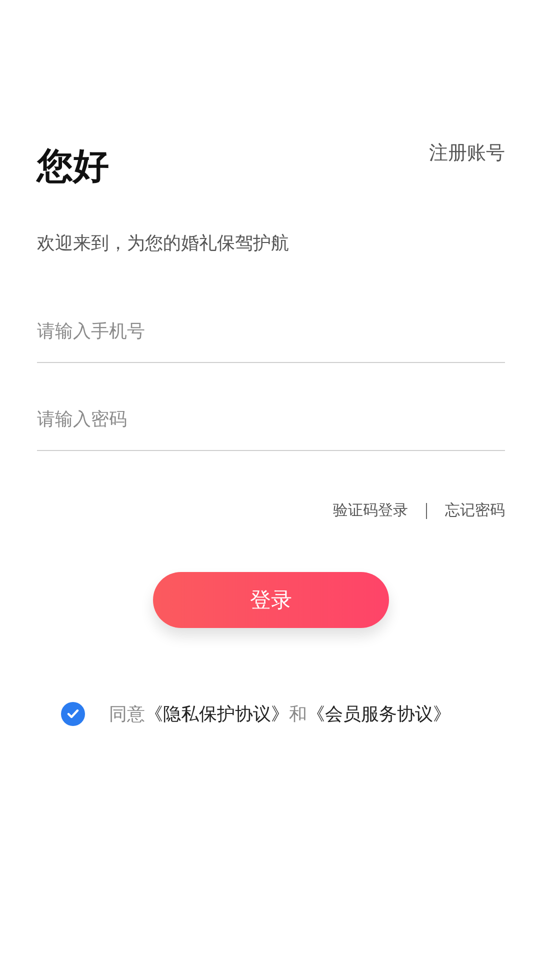 Image resolution: width=540 pixels, height=960 pixels. What do you see at coordinates (127, 714) in the screenshot?
I see `agreement-text: 同意` at bounding box center [127, 714].